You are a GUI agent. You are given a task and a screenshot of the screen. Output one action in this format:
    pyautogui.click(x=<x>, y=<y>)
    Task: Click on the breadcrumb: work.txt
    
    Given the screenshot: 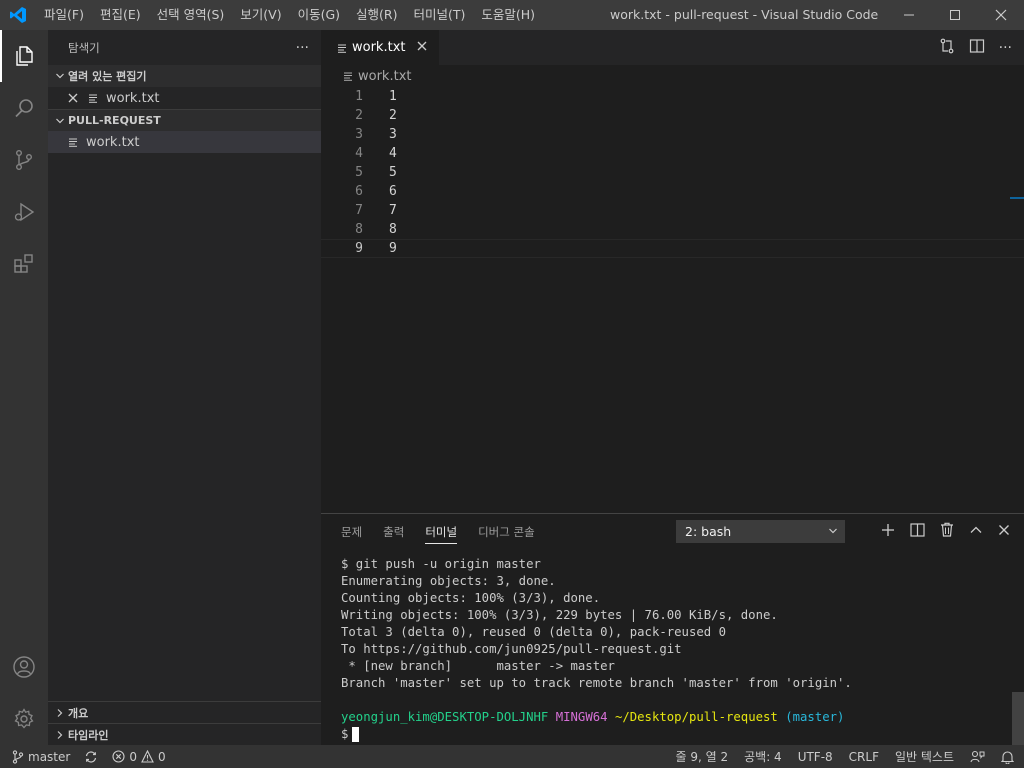 What is the action you would take?
    pyautogui.click(x=672, y=76)
    